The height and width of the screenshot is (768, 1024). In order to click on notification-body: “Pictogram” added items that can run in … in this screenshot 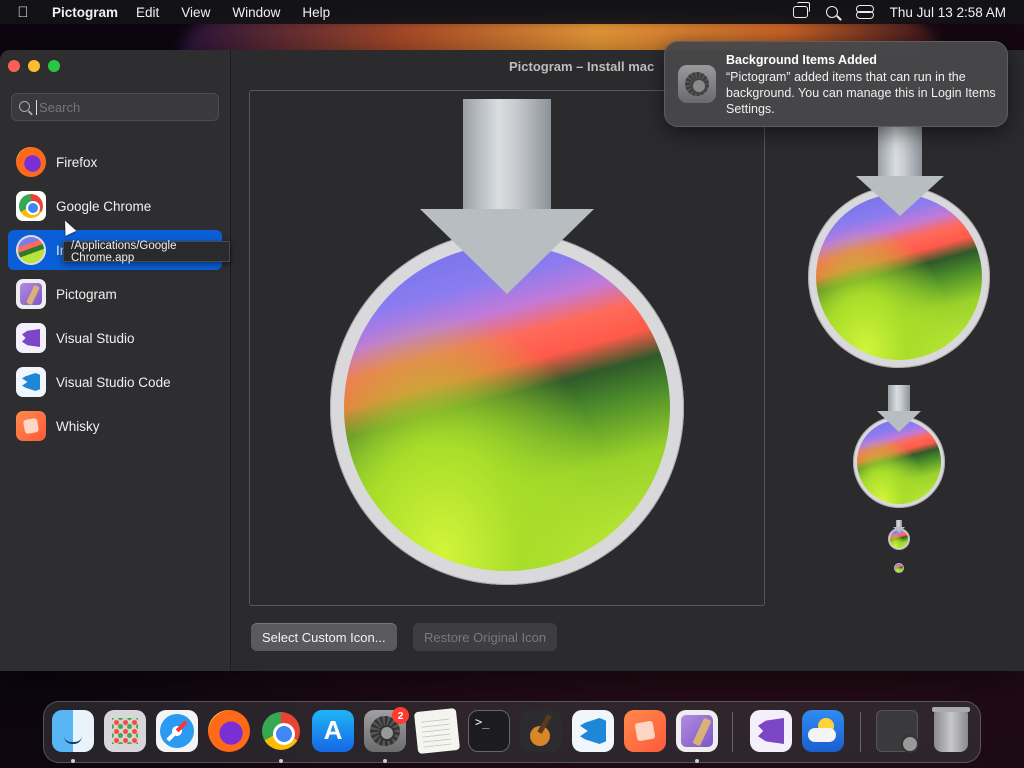, I will do `click(861, 93)`.